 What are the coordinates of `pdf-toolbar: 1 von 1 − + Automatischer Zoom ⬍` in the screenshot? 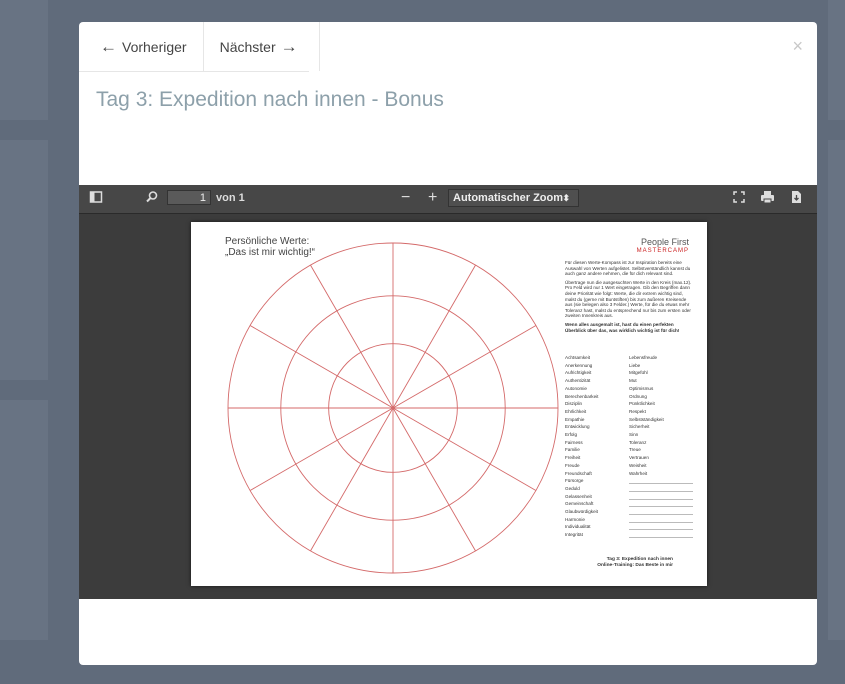 It's located at (448, 199).